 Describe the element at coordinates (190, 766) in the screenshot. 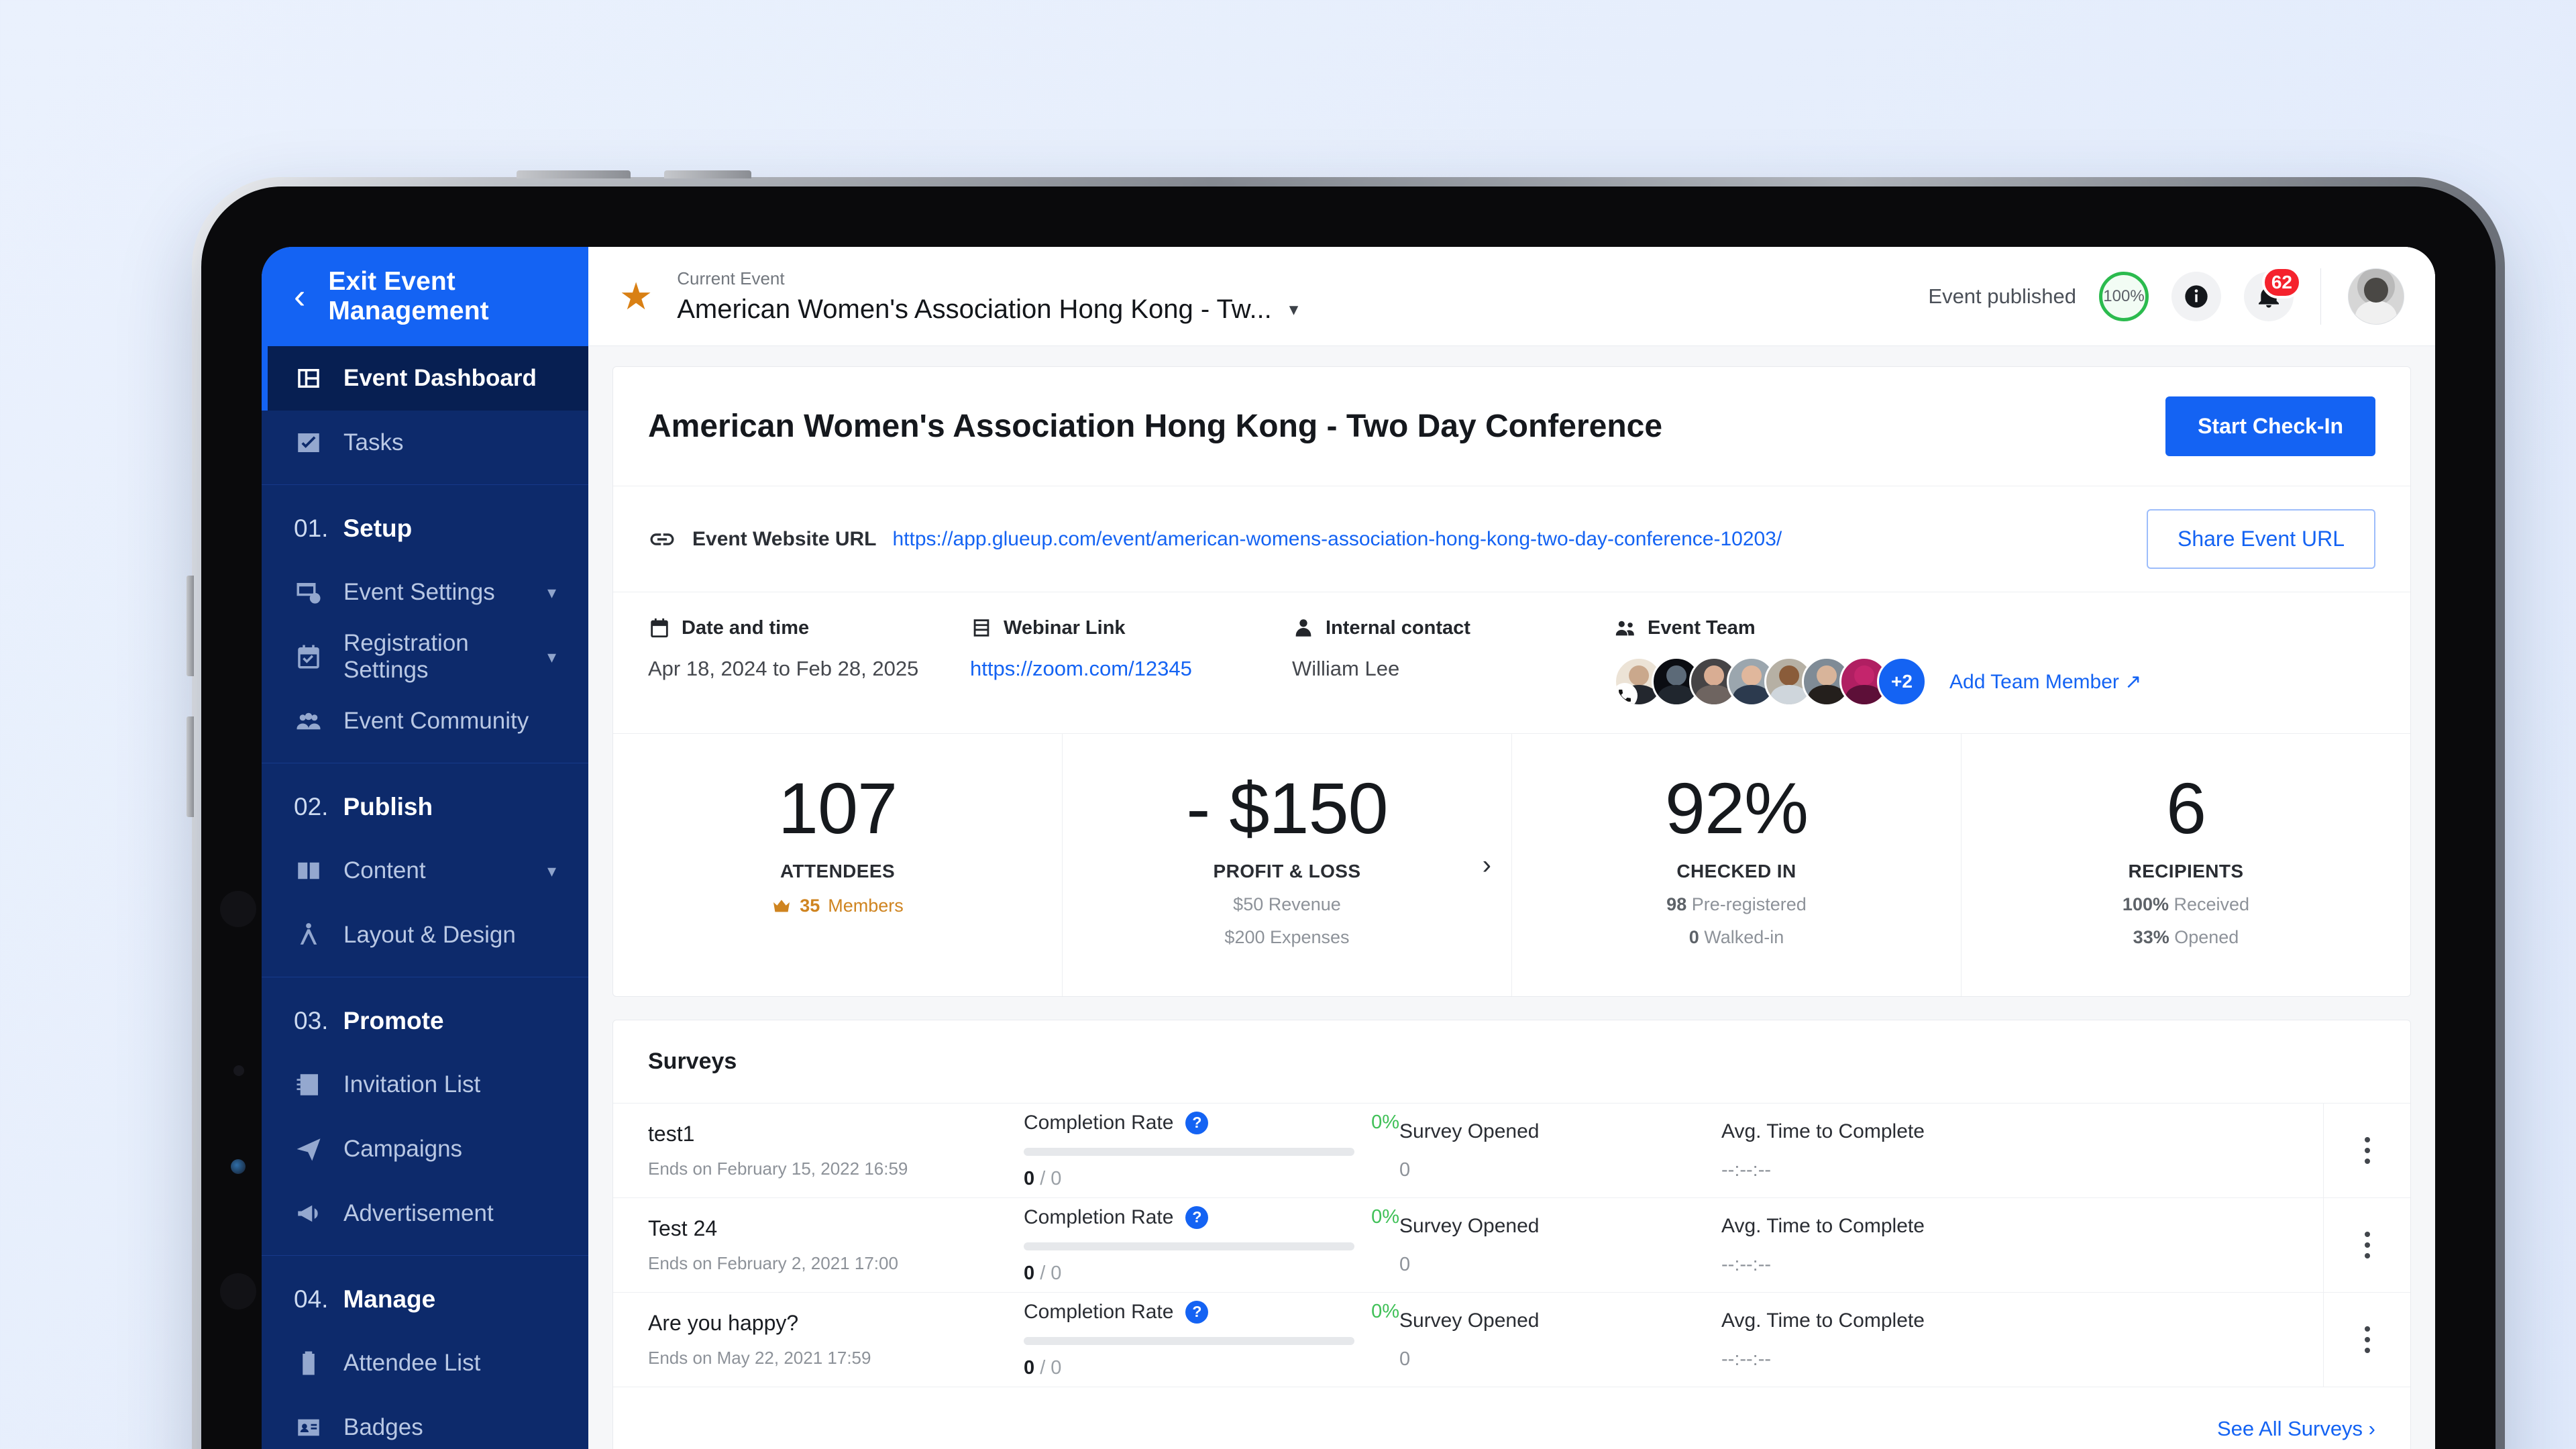

I see `device-volume-down-button` at that location.